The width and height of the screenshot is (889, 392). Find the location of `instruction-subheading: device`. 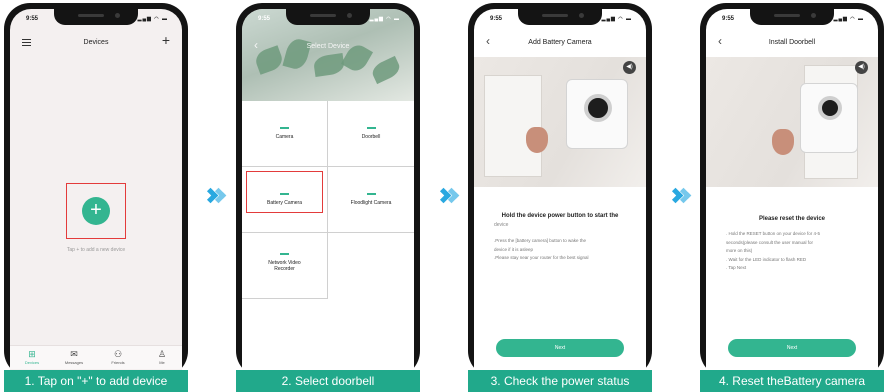

instruction-subheading: device is located at coordinates (501, 225).